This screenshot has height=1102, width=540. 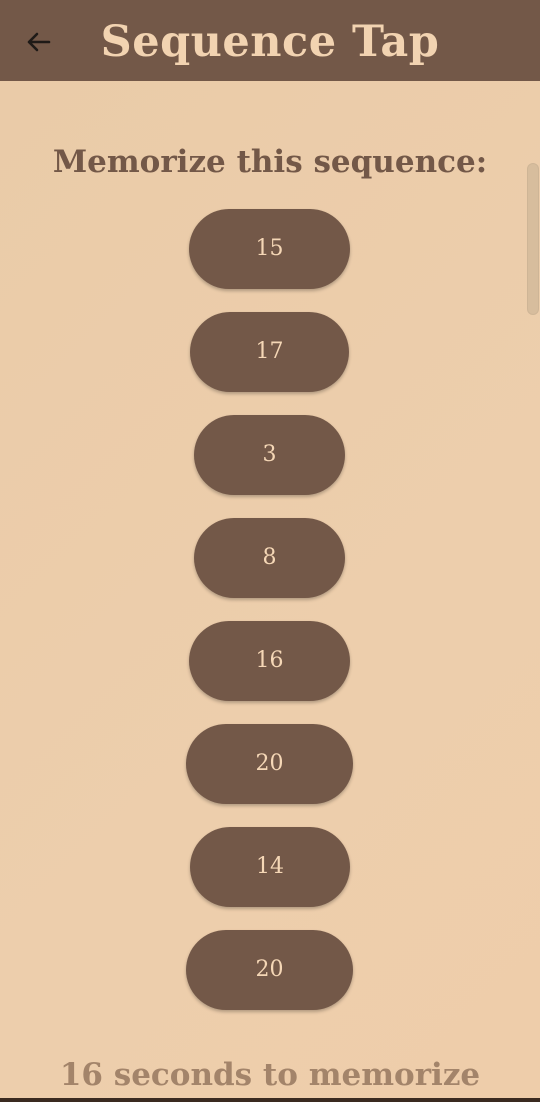 I want to click on page-title: Sequence Tap, so click(x=270, y=42).